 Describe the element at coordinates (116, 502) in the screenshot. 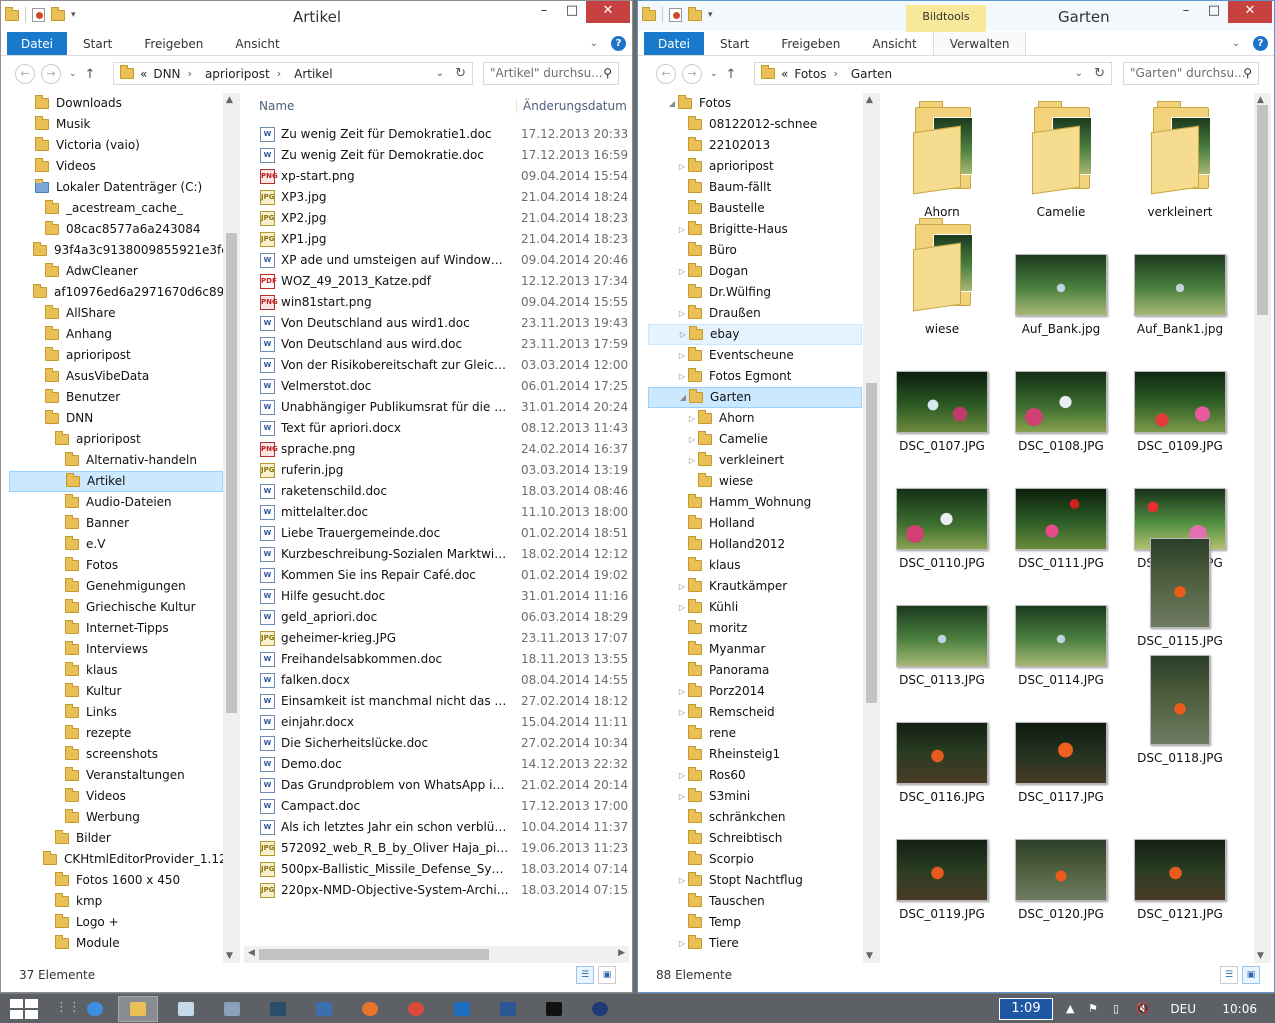

I see `tree-item: Audio-Dateien` at that location.